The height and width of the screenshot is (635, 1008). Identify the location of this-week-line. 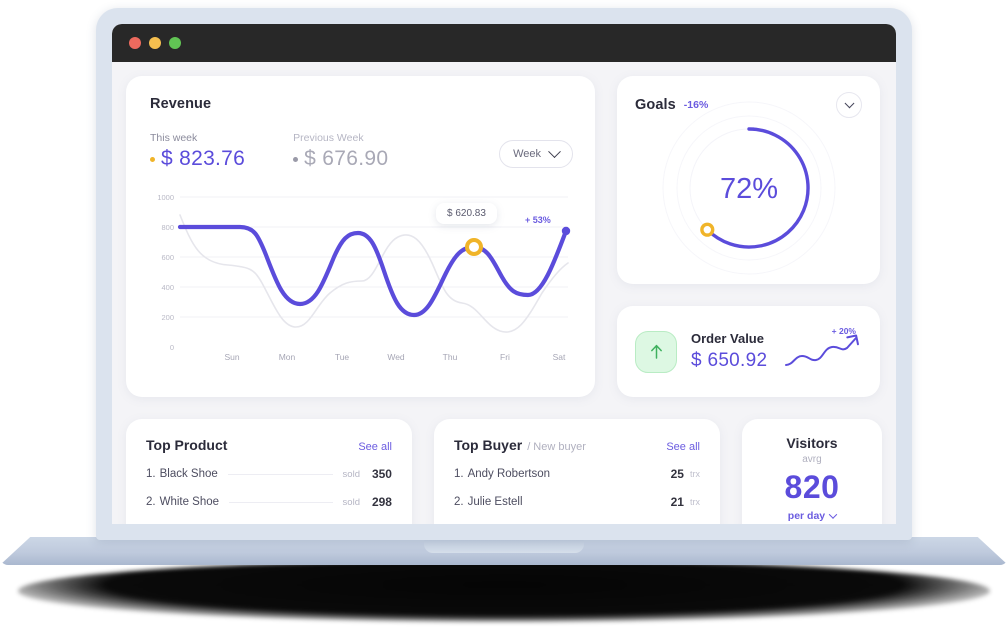
(373, 271).